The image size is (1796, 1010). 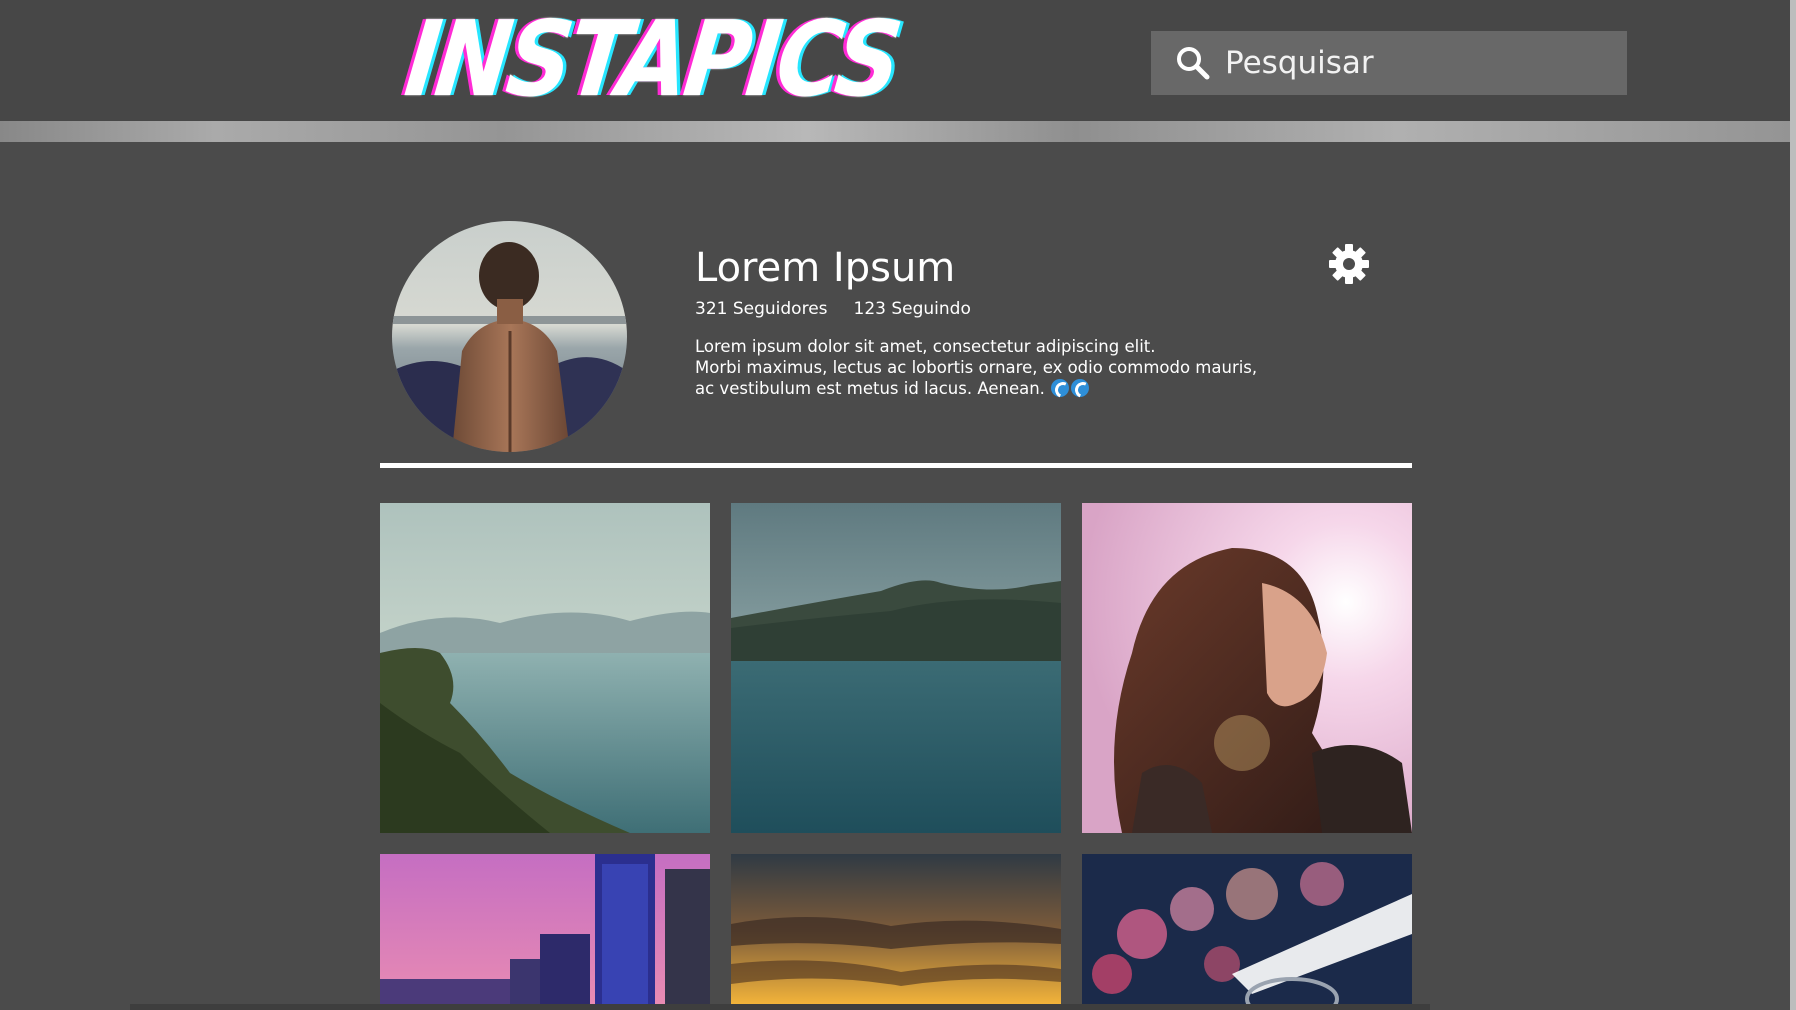 I want to click on horizontal-scrollbar, so click(x=780, y=1007).